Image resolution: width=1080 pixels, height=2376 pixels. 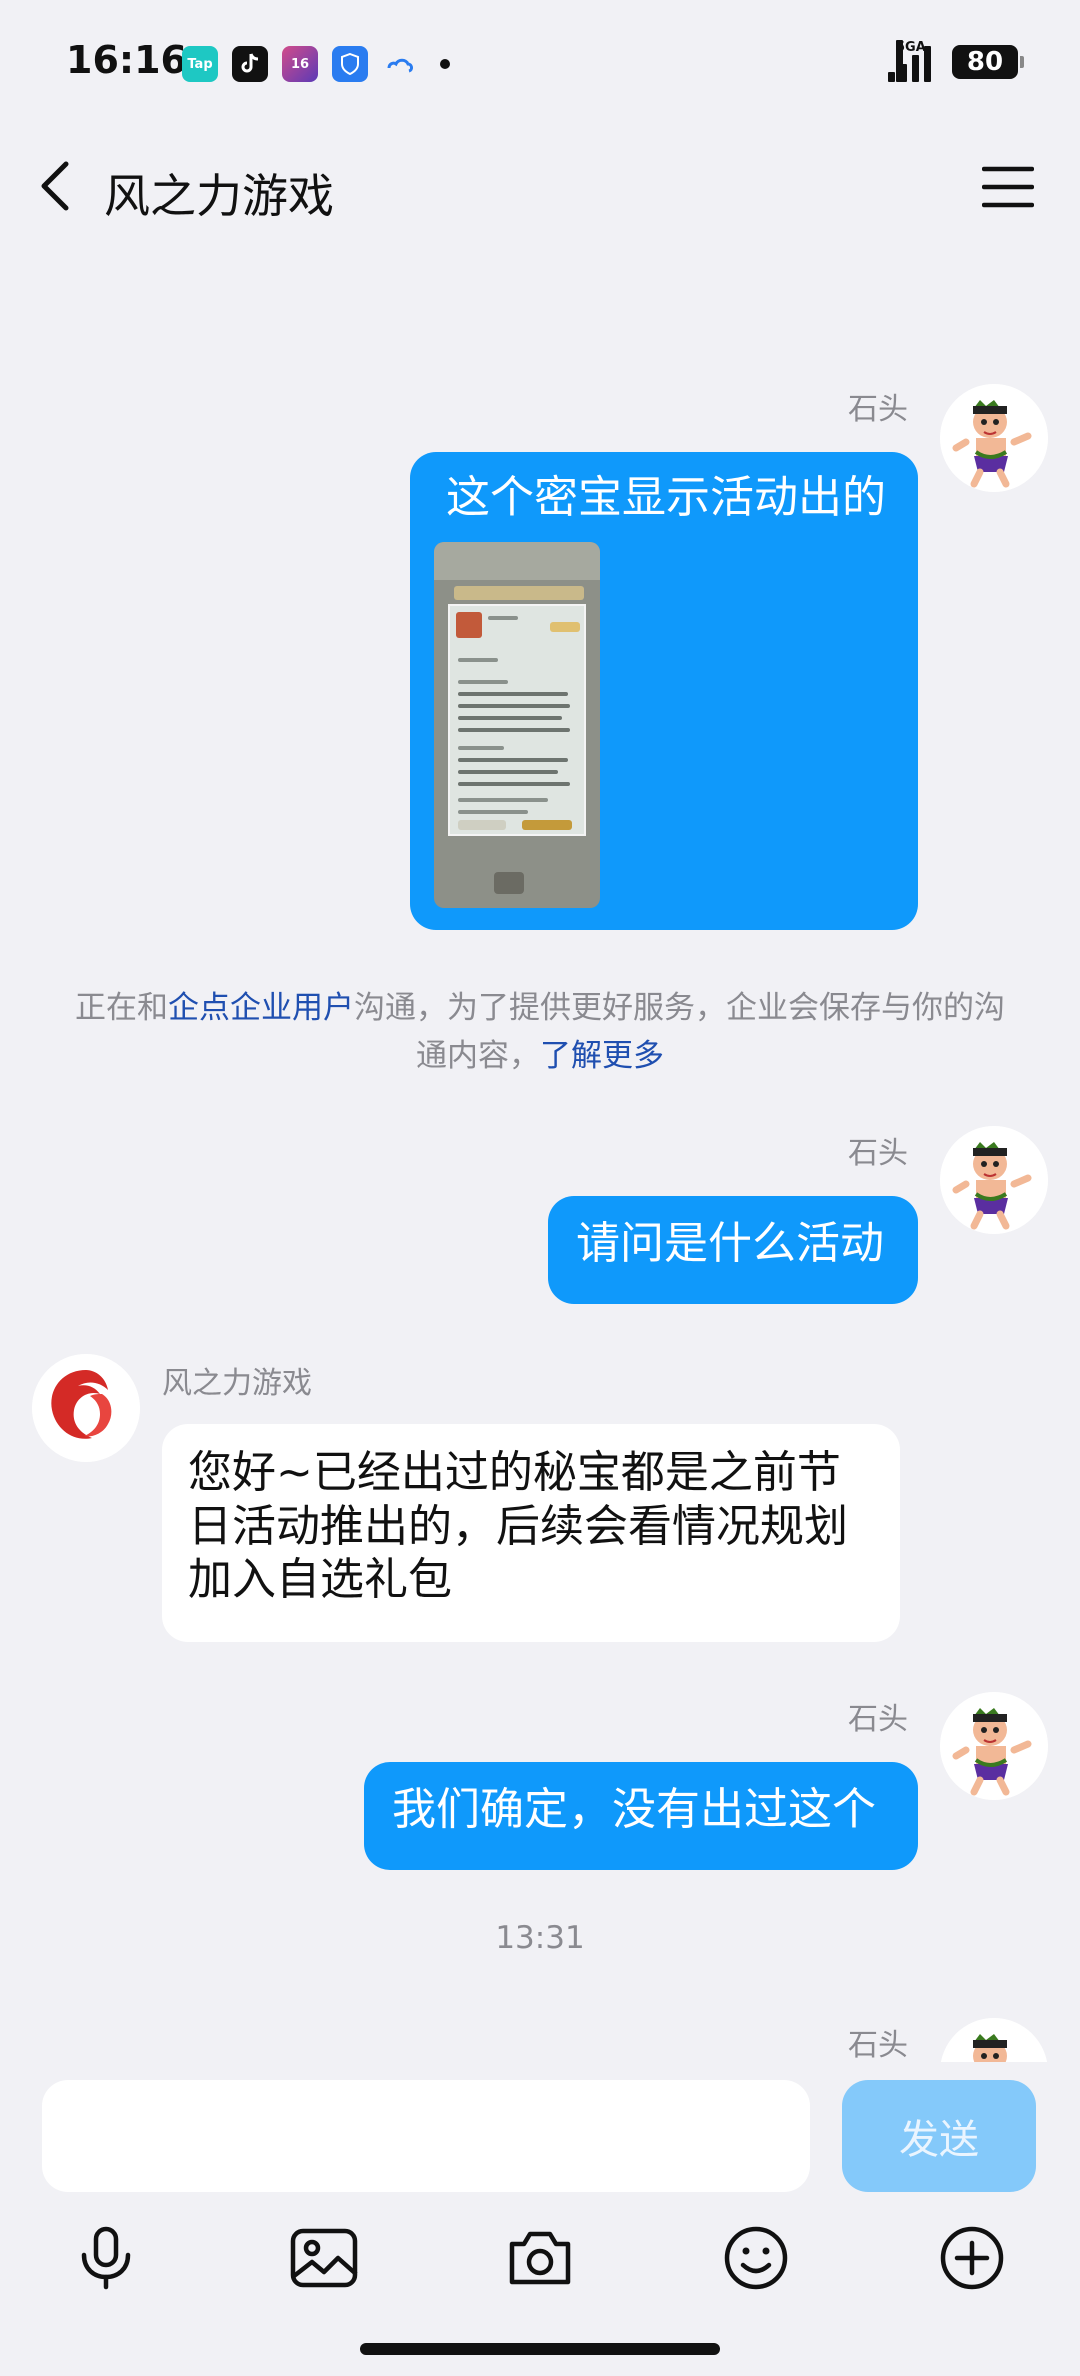 What do you see at coordinates (540, 1938) in the screenshot?
I see `message-timestamp: 13:31` at bounding box center [540, 1938].